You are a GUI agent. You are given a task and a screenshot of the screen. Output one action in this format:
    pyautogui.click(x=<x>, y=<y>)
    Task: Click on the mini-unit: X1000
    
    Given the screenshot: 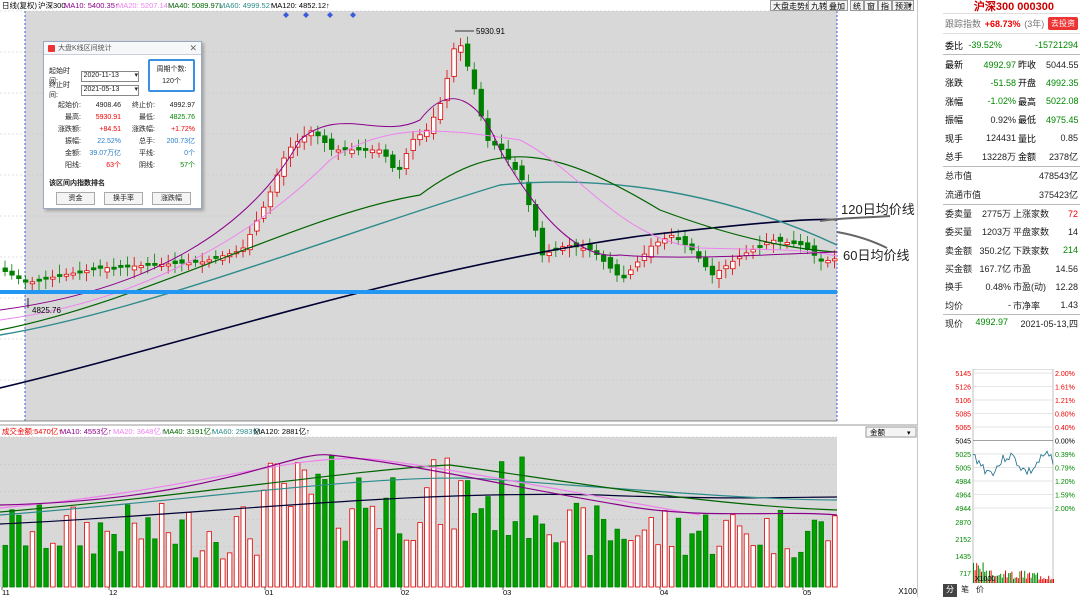 What is the action you would take?
    pyautogui.click(x=985, y=579)
    